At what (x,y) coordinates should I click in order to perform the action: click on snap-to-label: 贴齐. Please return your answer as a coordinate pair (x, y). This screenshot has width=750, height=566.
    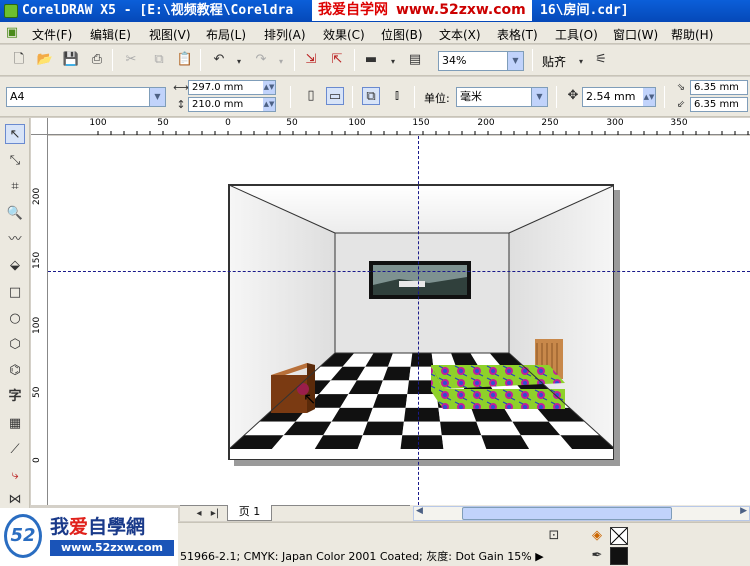
    Looking at the image, I should click on (554, 61).